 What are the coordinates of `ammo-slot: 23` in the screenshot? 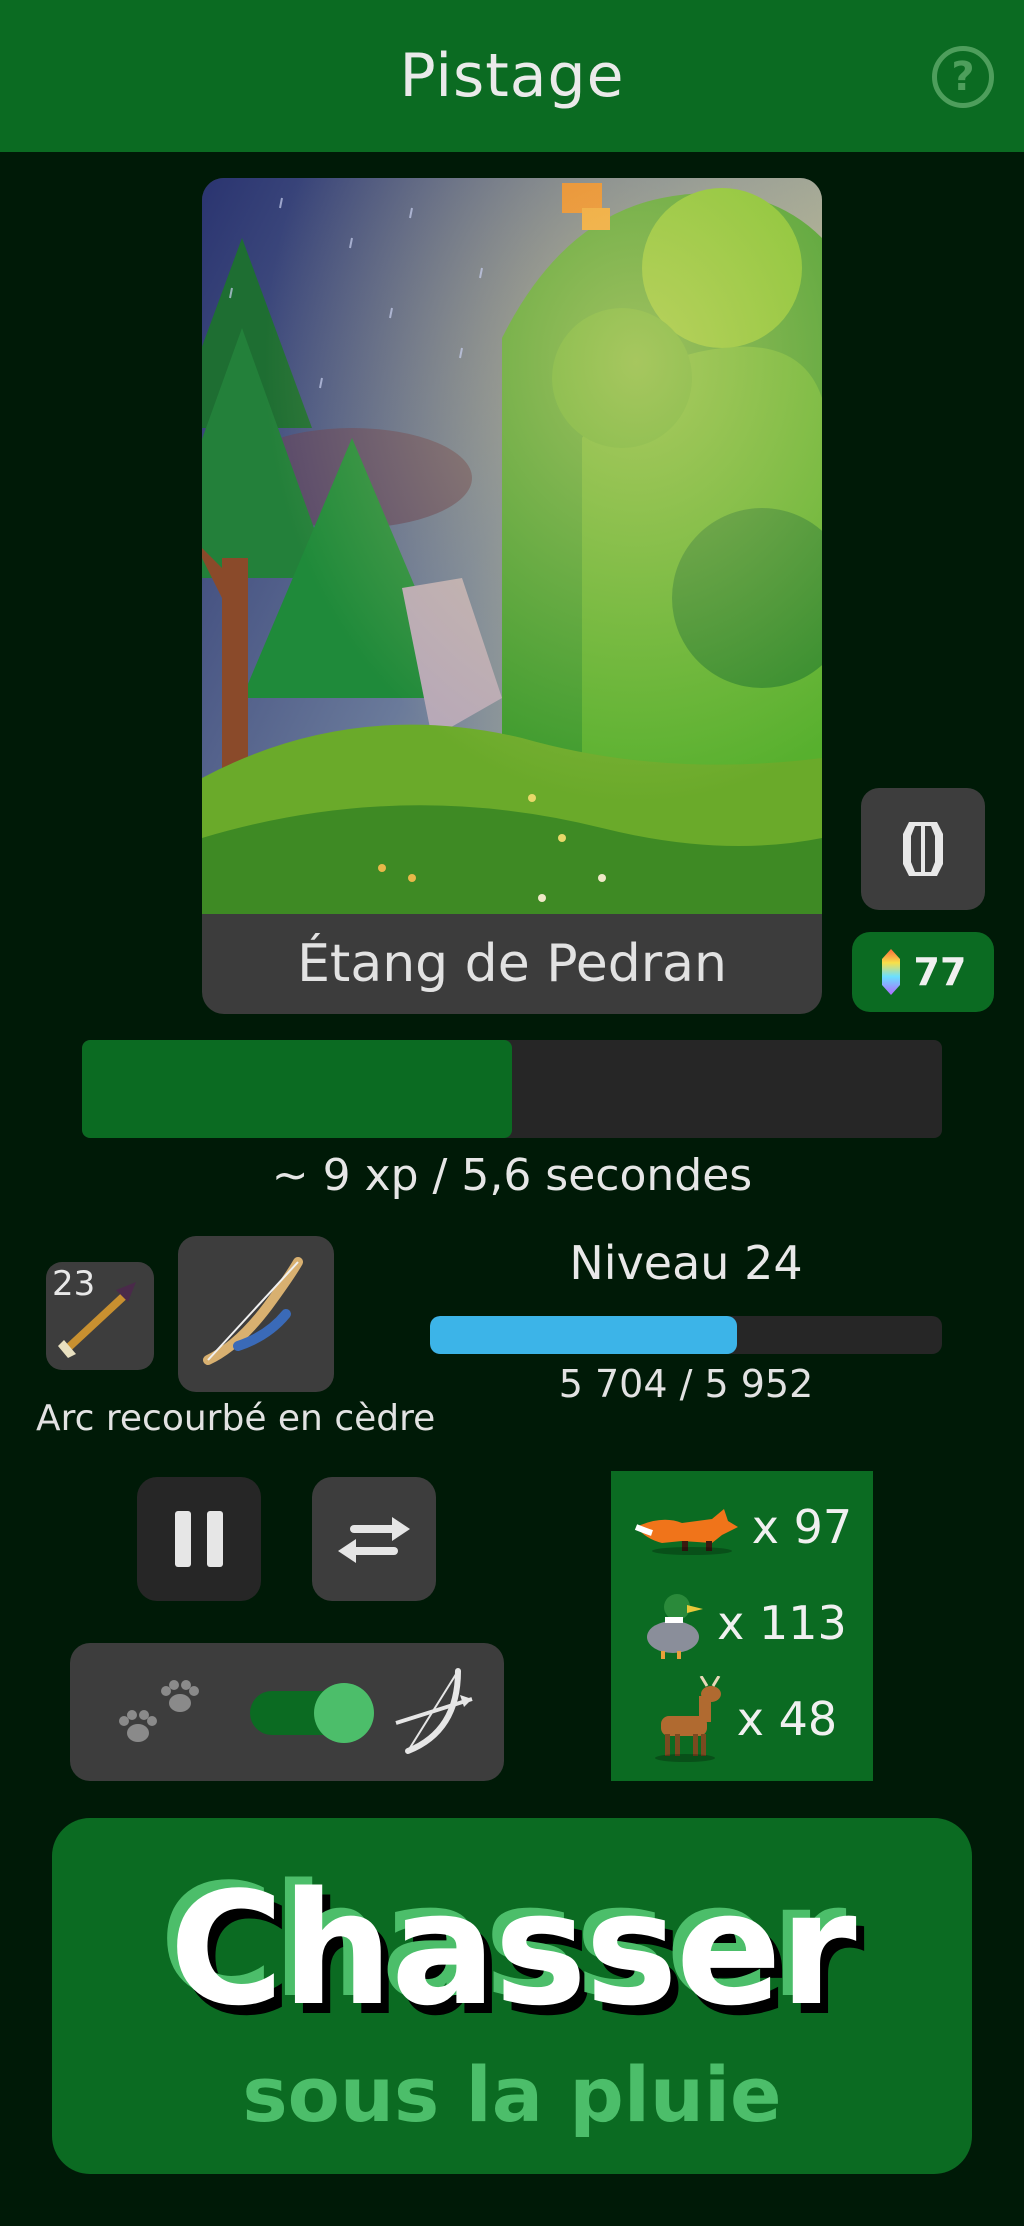 It's located at (100, 1316).